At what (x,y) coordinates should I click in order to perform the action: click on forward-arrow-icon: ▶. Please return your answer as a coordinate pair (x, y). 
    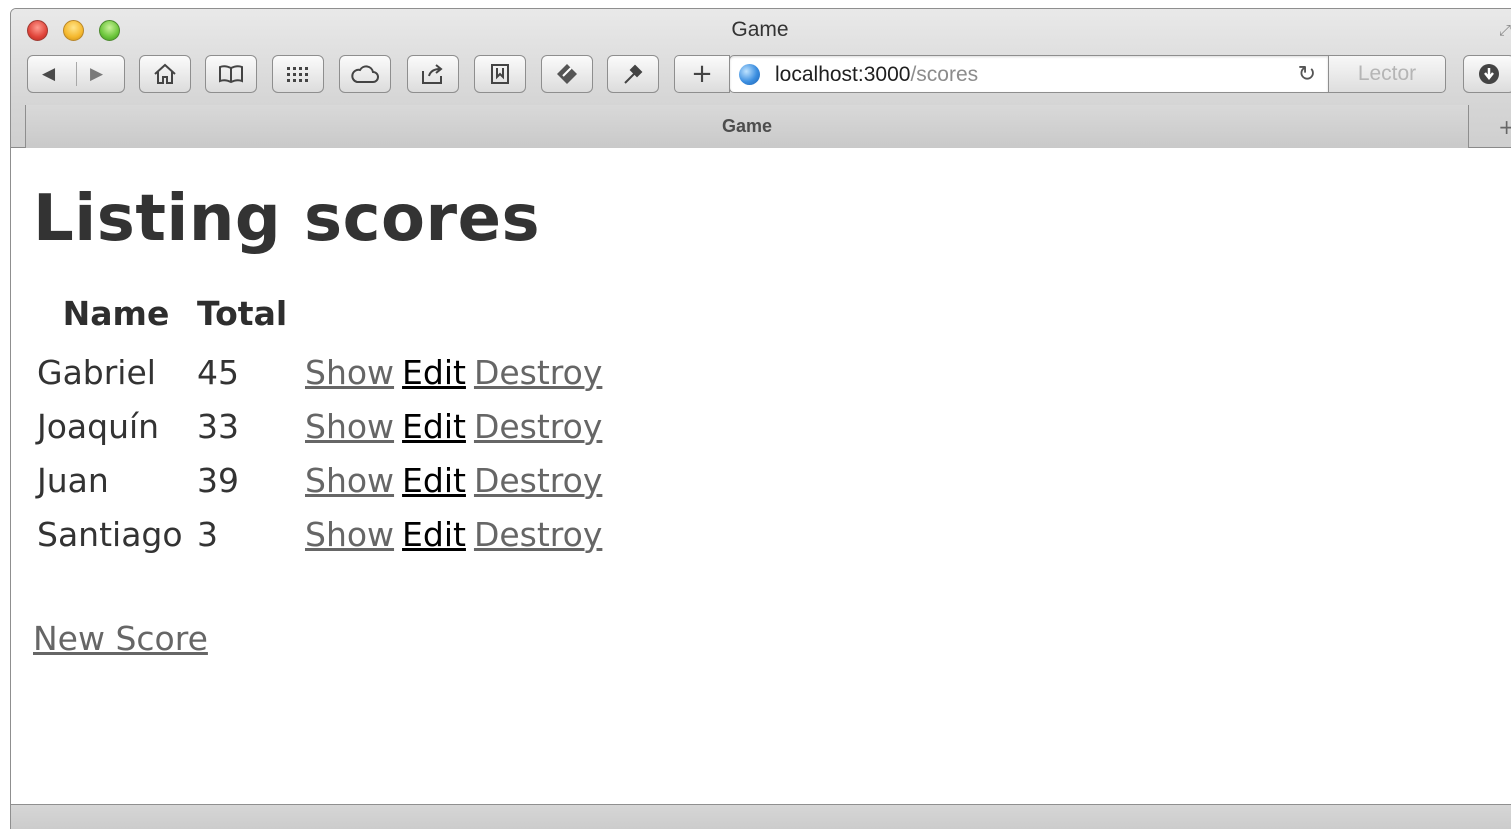
    Looking at the image, I should click on (96, 74).